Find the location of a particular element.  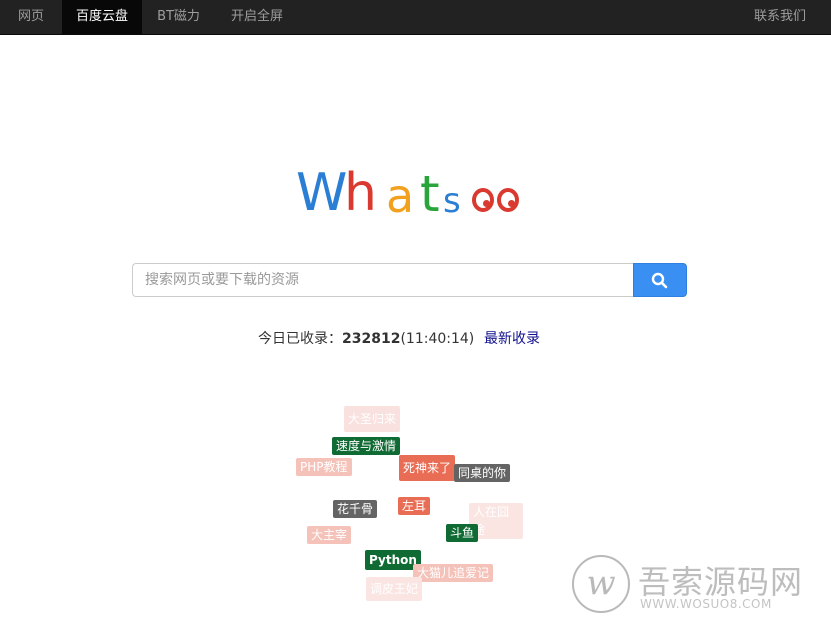

nav-item-fullscreen: 开启全屏 is located at coordinates (257, 17).